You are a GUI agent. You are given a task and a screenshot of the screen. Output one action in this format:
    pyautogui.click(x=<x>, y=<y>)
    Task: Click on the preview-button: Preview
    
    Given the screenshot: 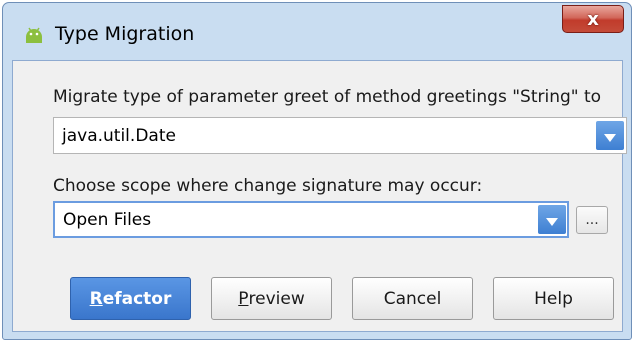 What is the action you would take?
    pyautogui.click(x=271, y=298)
    